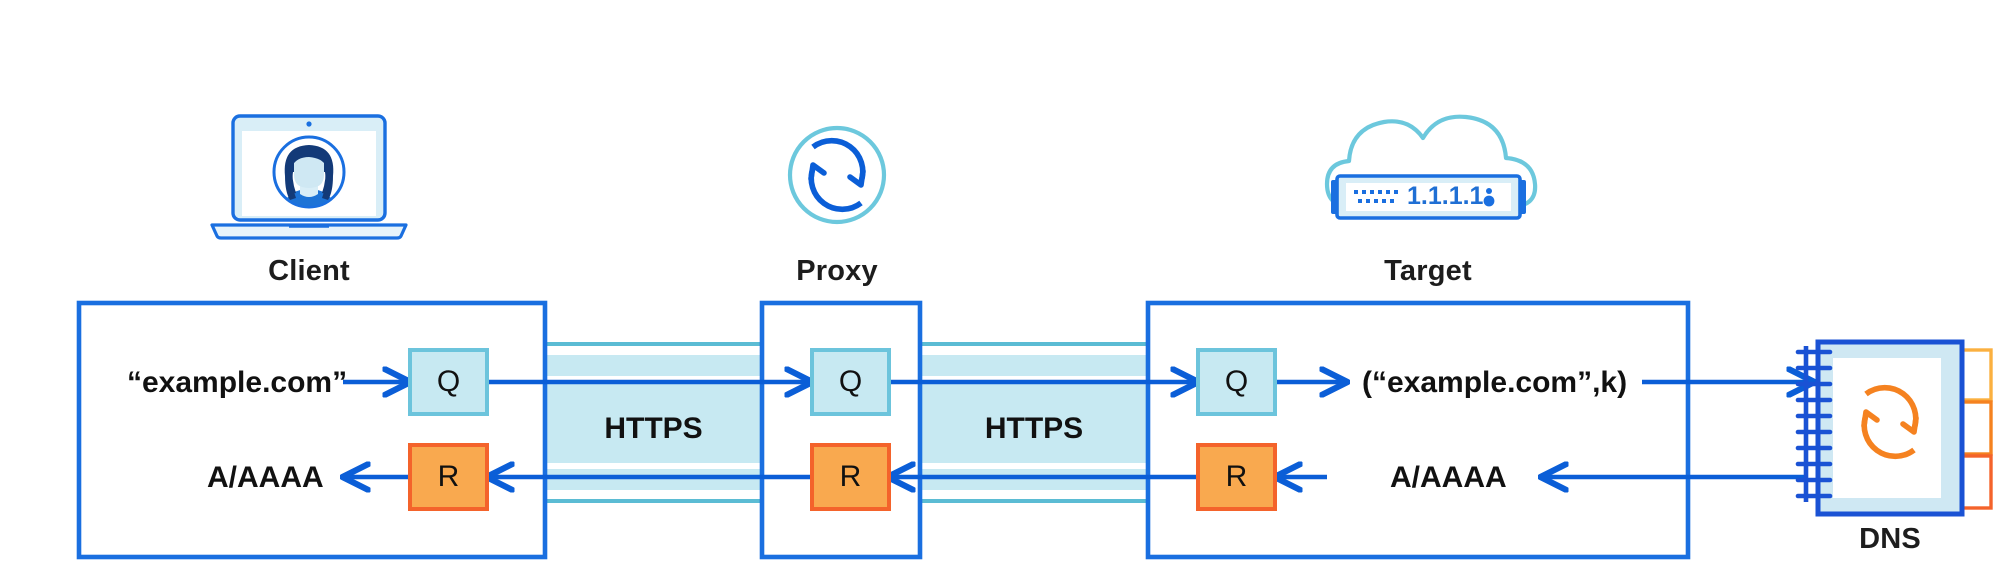 Image resolution: width=1999 pixels, height=580 pixels. I want to click on message-box-proxy-r-letter: R, so click(850, 476).